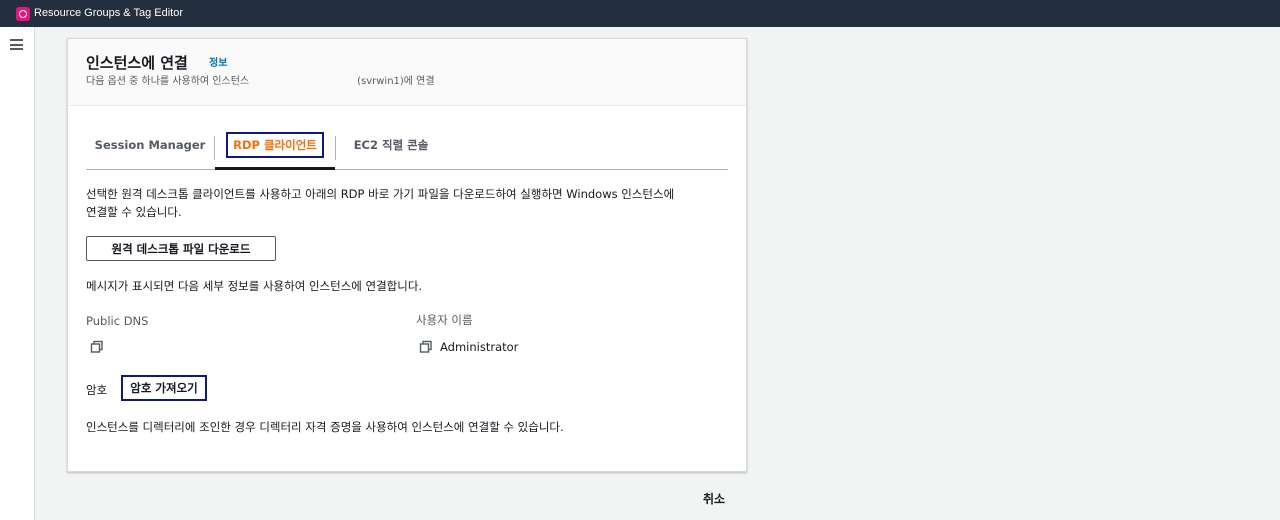  Describe the element at coordinates (117, 321) in the screenshot. I see `public-dns-label: Public DNS` at that location.